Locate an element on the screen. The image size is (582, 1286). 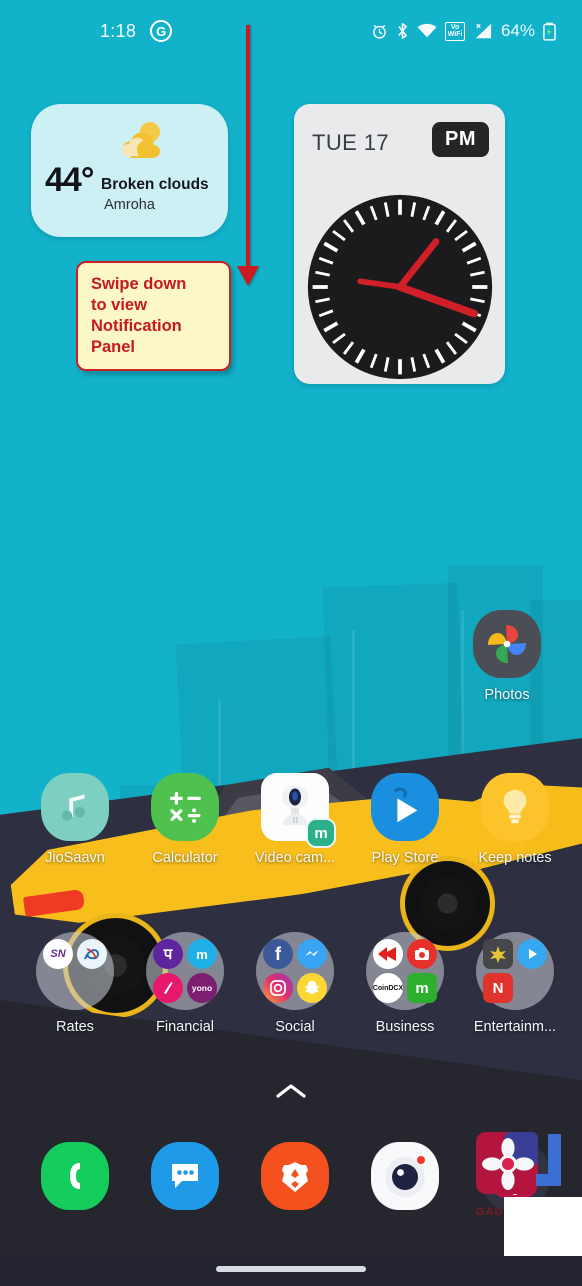
camera-red-icon is located at coordinates (422, 954).